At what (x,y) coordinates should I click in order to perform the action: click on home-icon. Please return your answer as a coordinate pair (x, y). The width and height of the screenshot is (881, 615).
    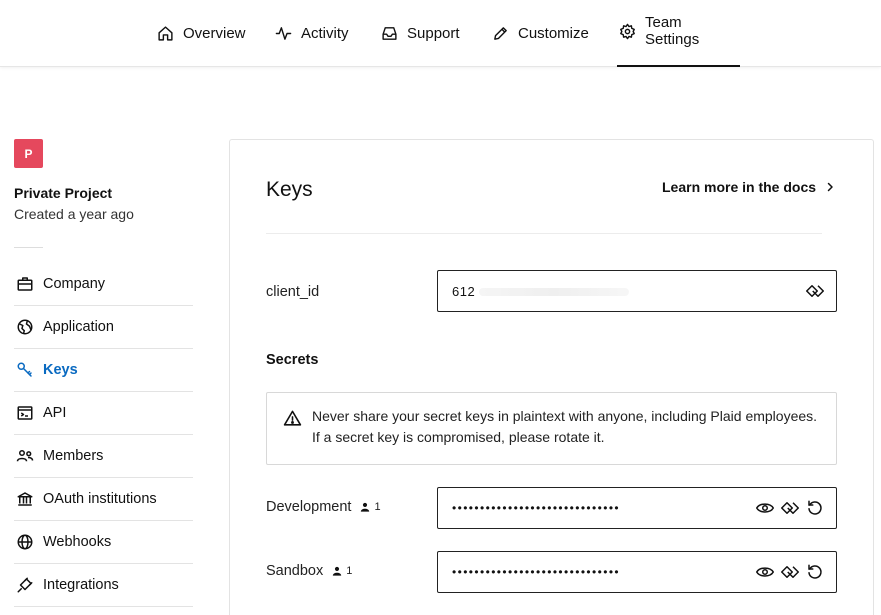
    Looking at the image, I should click on (165, 33).